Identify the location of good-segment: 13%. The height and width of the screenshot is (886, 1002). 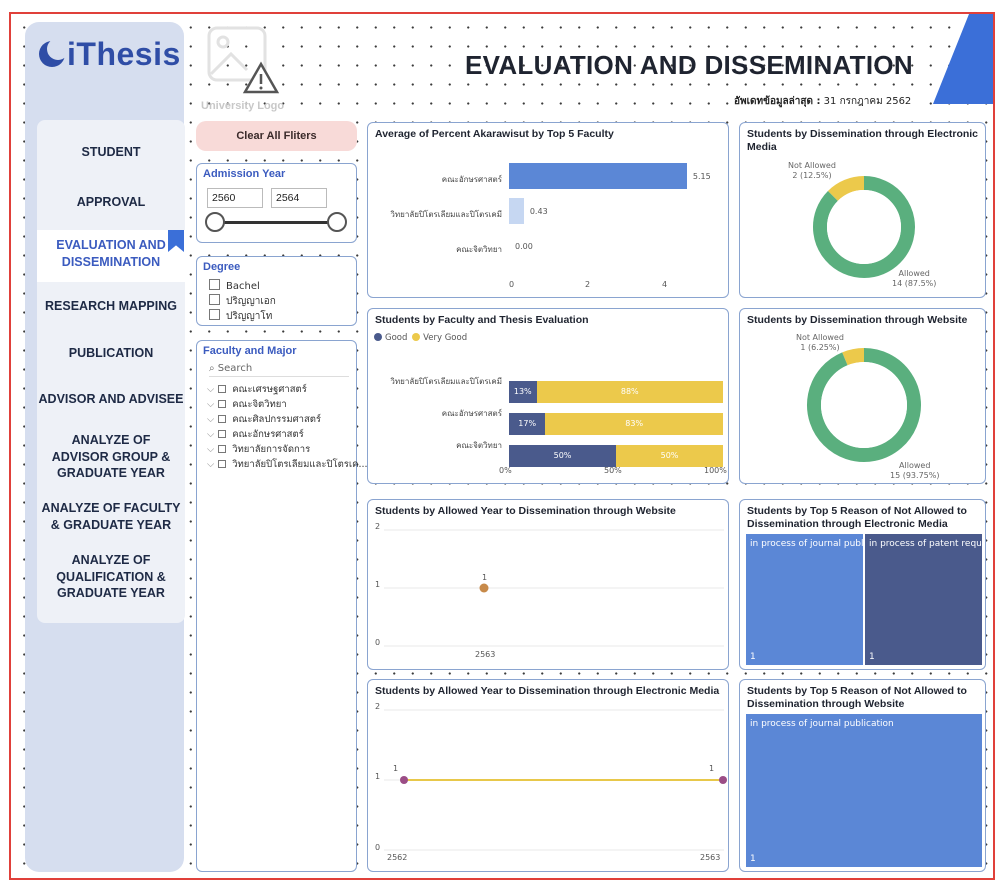
(523, 392).